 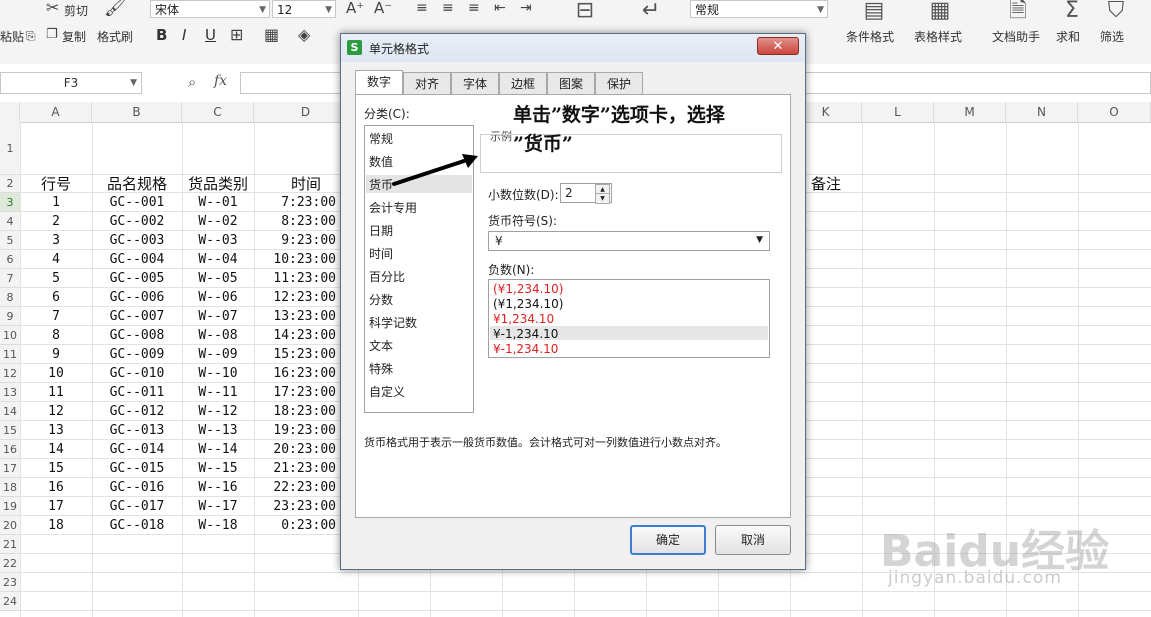 What do you see at coordinates (475, 83) in the screenshot?
I see `tab-font: 字体` at bounding box center [475, 83].